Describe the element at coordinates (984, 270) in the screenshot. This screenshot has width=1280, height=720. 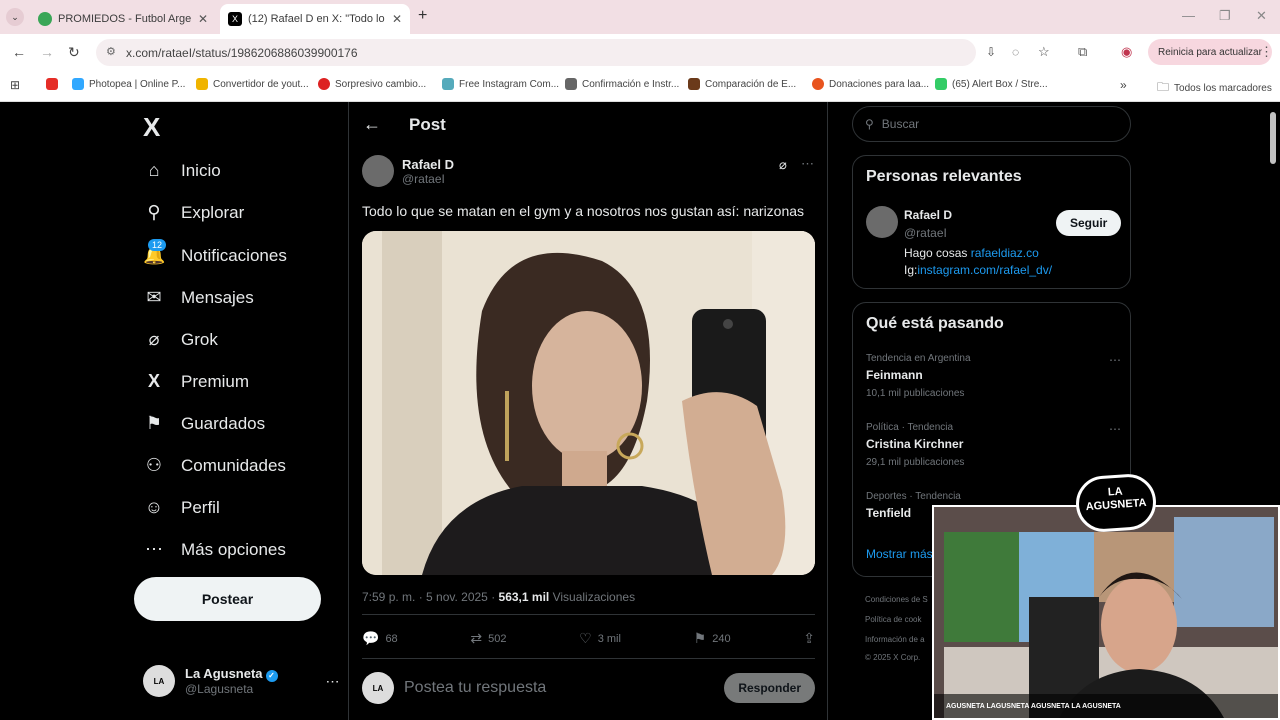
I see `bio-link: instagram.com/rafael_dv/` at that location.